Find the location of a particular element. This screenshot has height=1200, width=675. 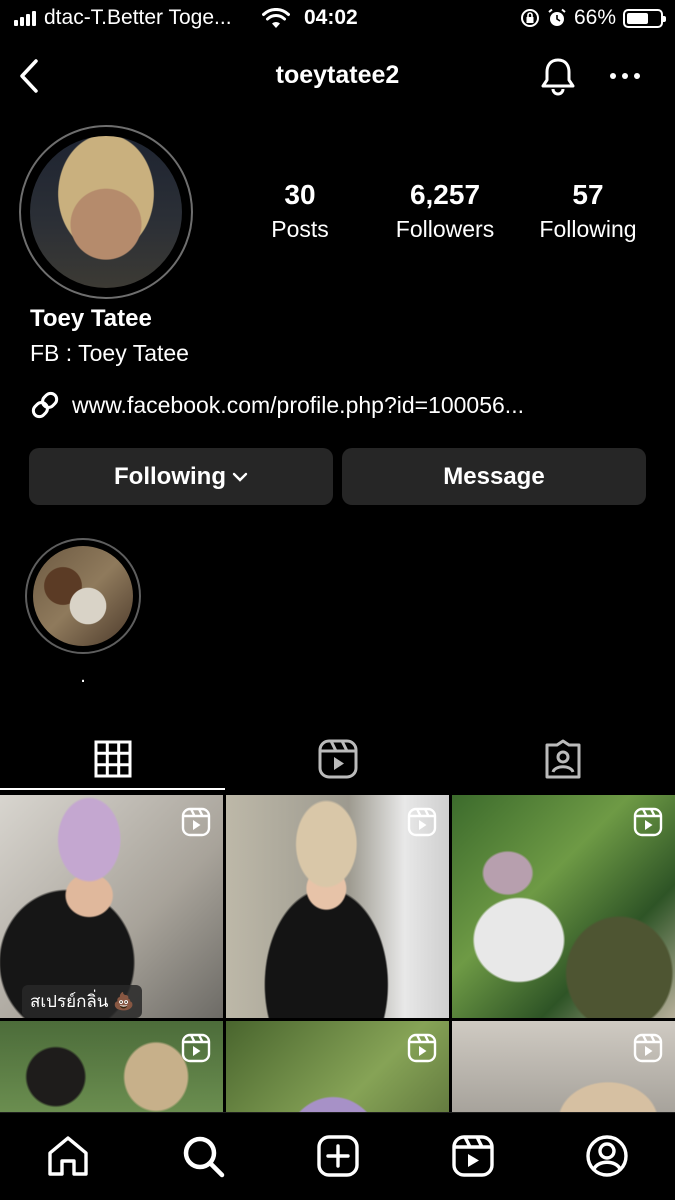

alarm-icon is located at coordinates (557, 17).